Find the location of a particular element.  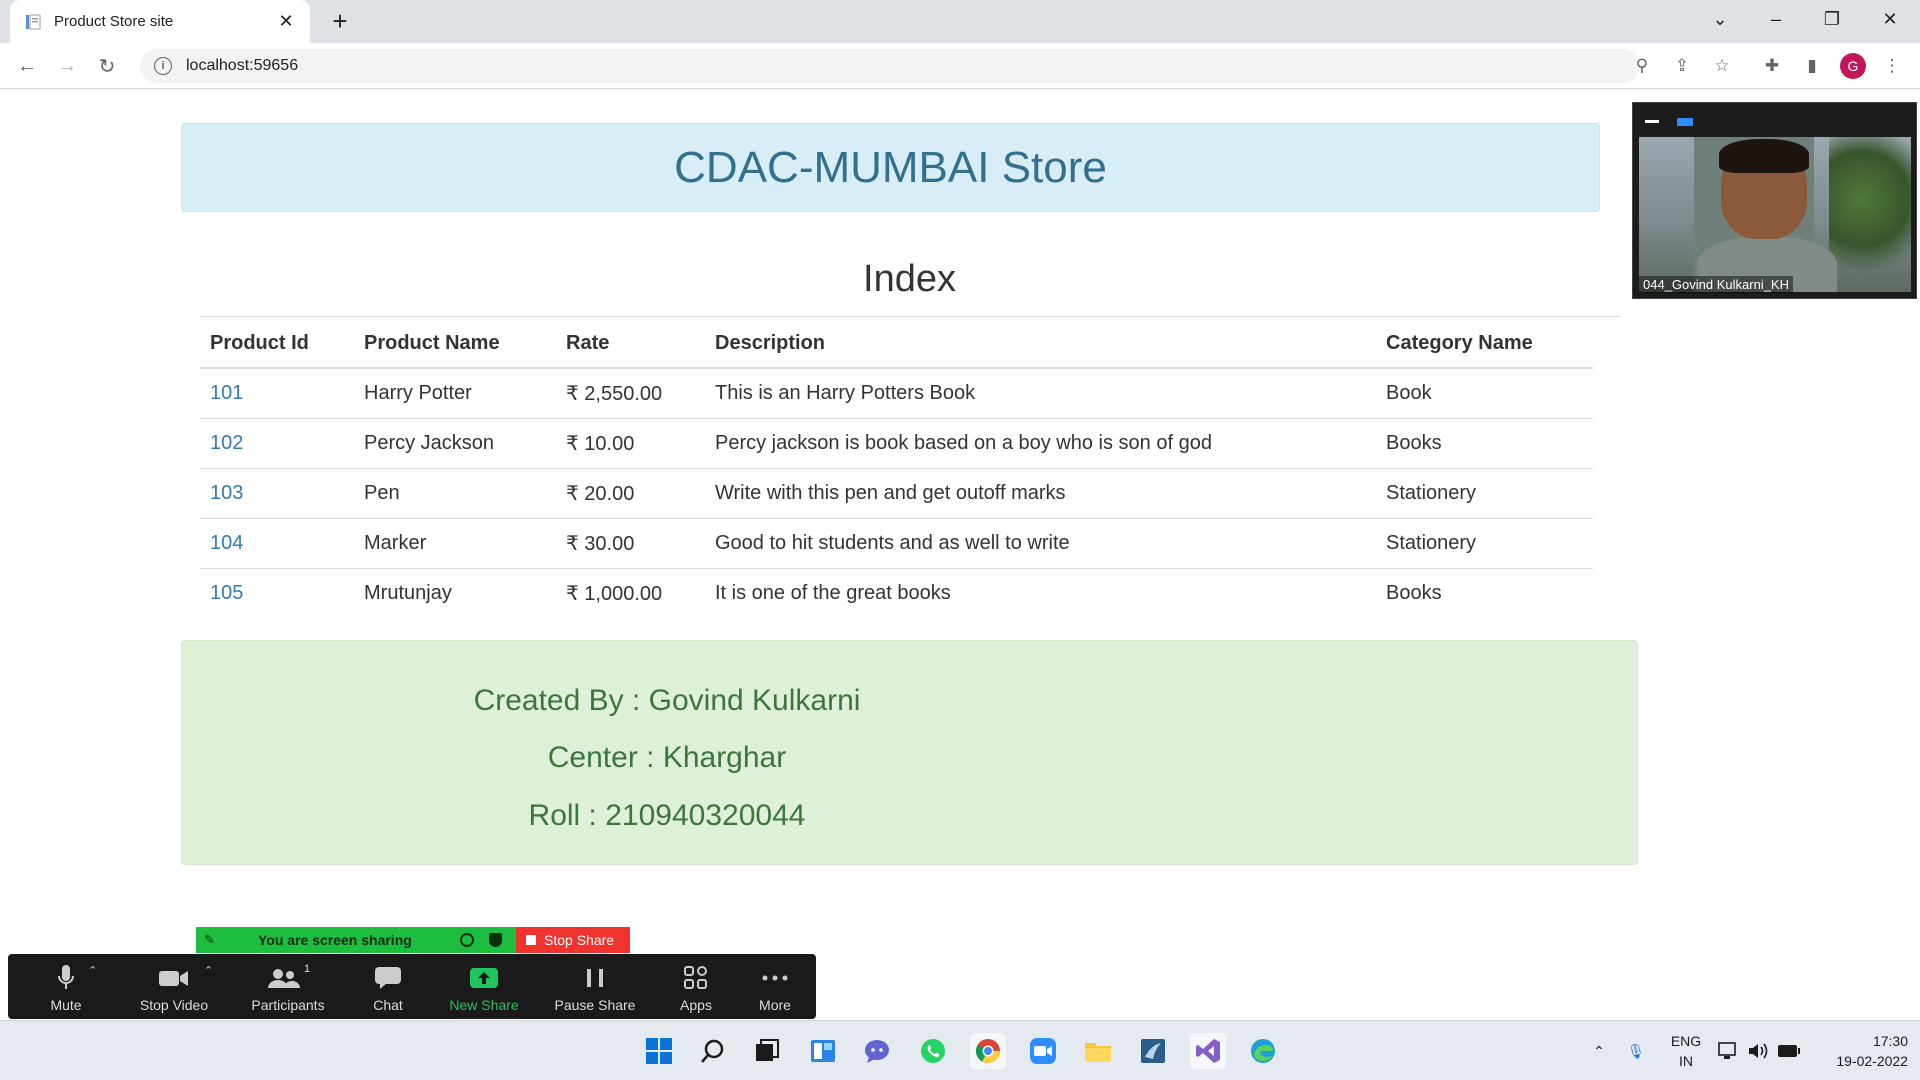

browser-tabbar: Product Store site ✕ + ⌄ – ❐ ✕ is located at coordinates (960, 21).